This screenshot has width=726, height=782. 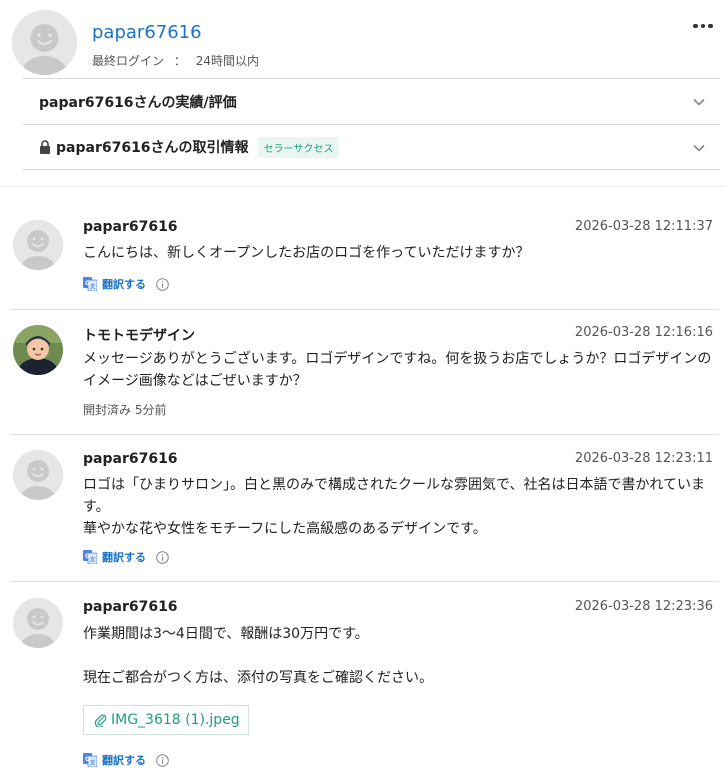 What do you see at coordinates (371, 147) in the screenshot?
I see `accordion-transaction-info: papar67616さんの取引情報 セラーサクセス` at bounding box center [371, 147].